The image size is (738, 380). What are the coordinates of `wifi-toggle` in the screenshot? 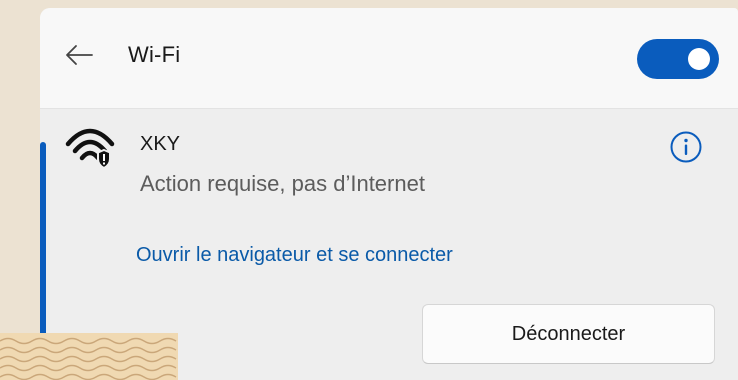 It's located at (678, 59).